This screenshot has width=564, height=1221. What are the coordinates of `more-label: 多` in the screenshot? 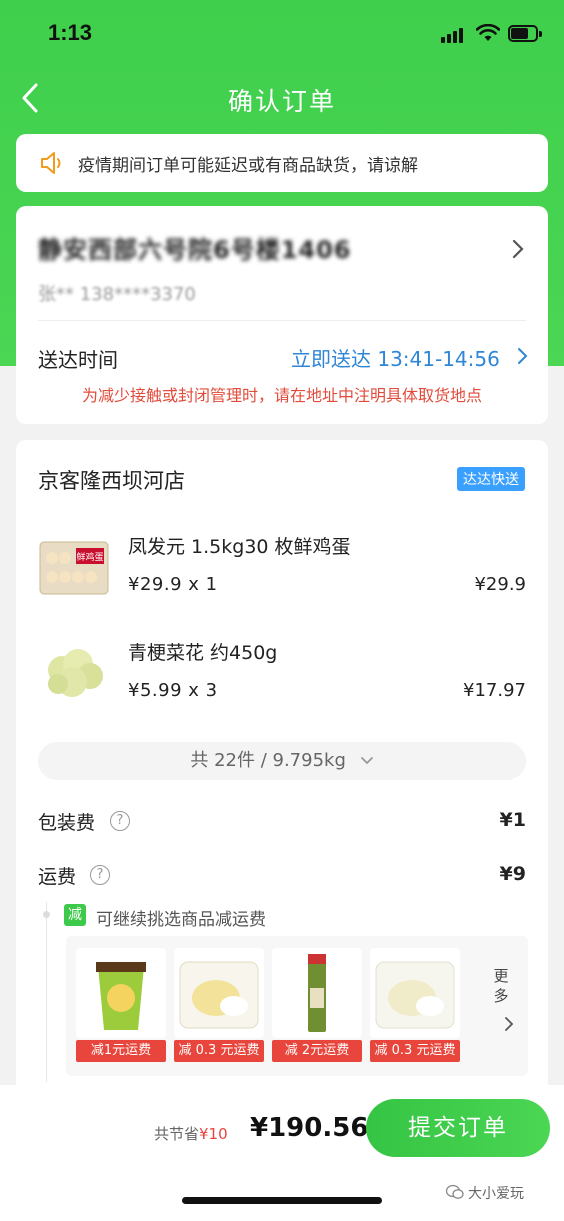 It's located at (501, 996).